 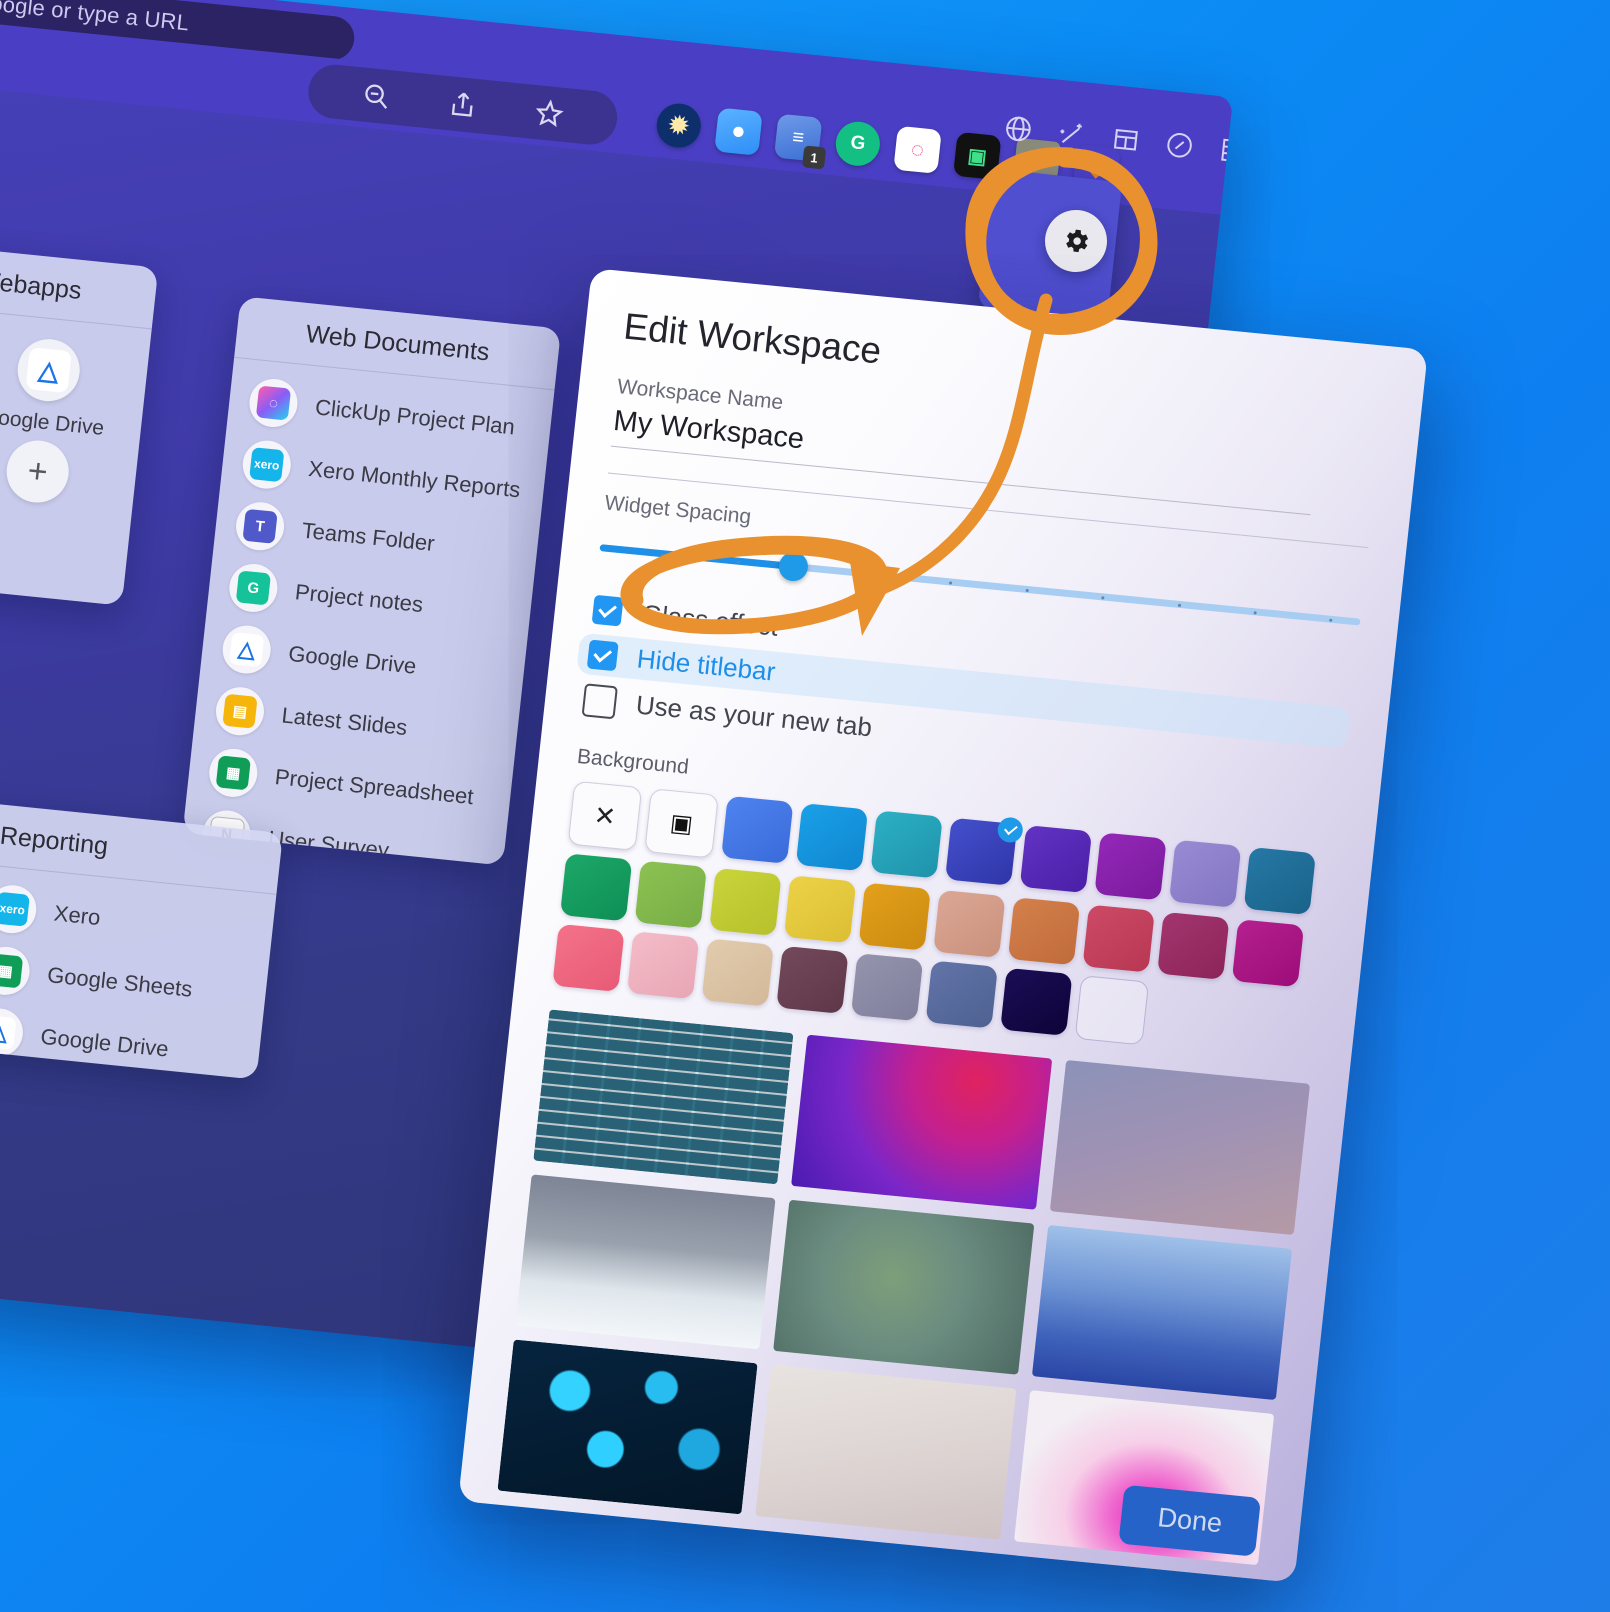 I want to click on slider-fill, so click(x=698, y=557).